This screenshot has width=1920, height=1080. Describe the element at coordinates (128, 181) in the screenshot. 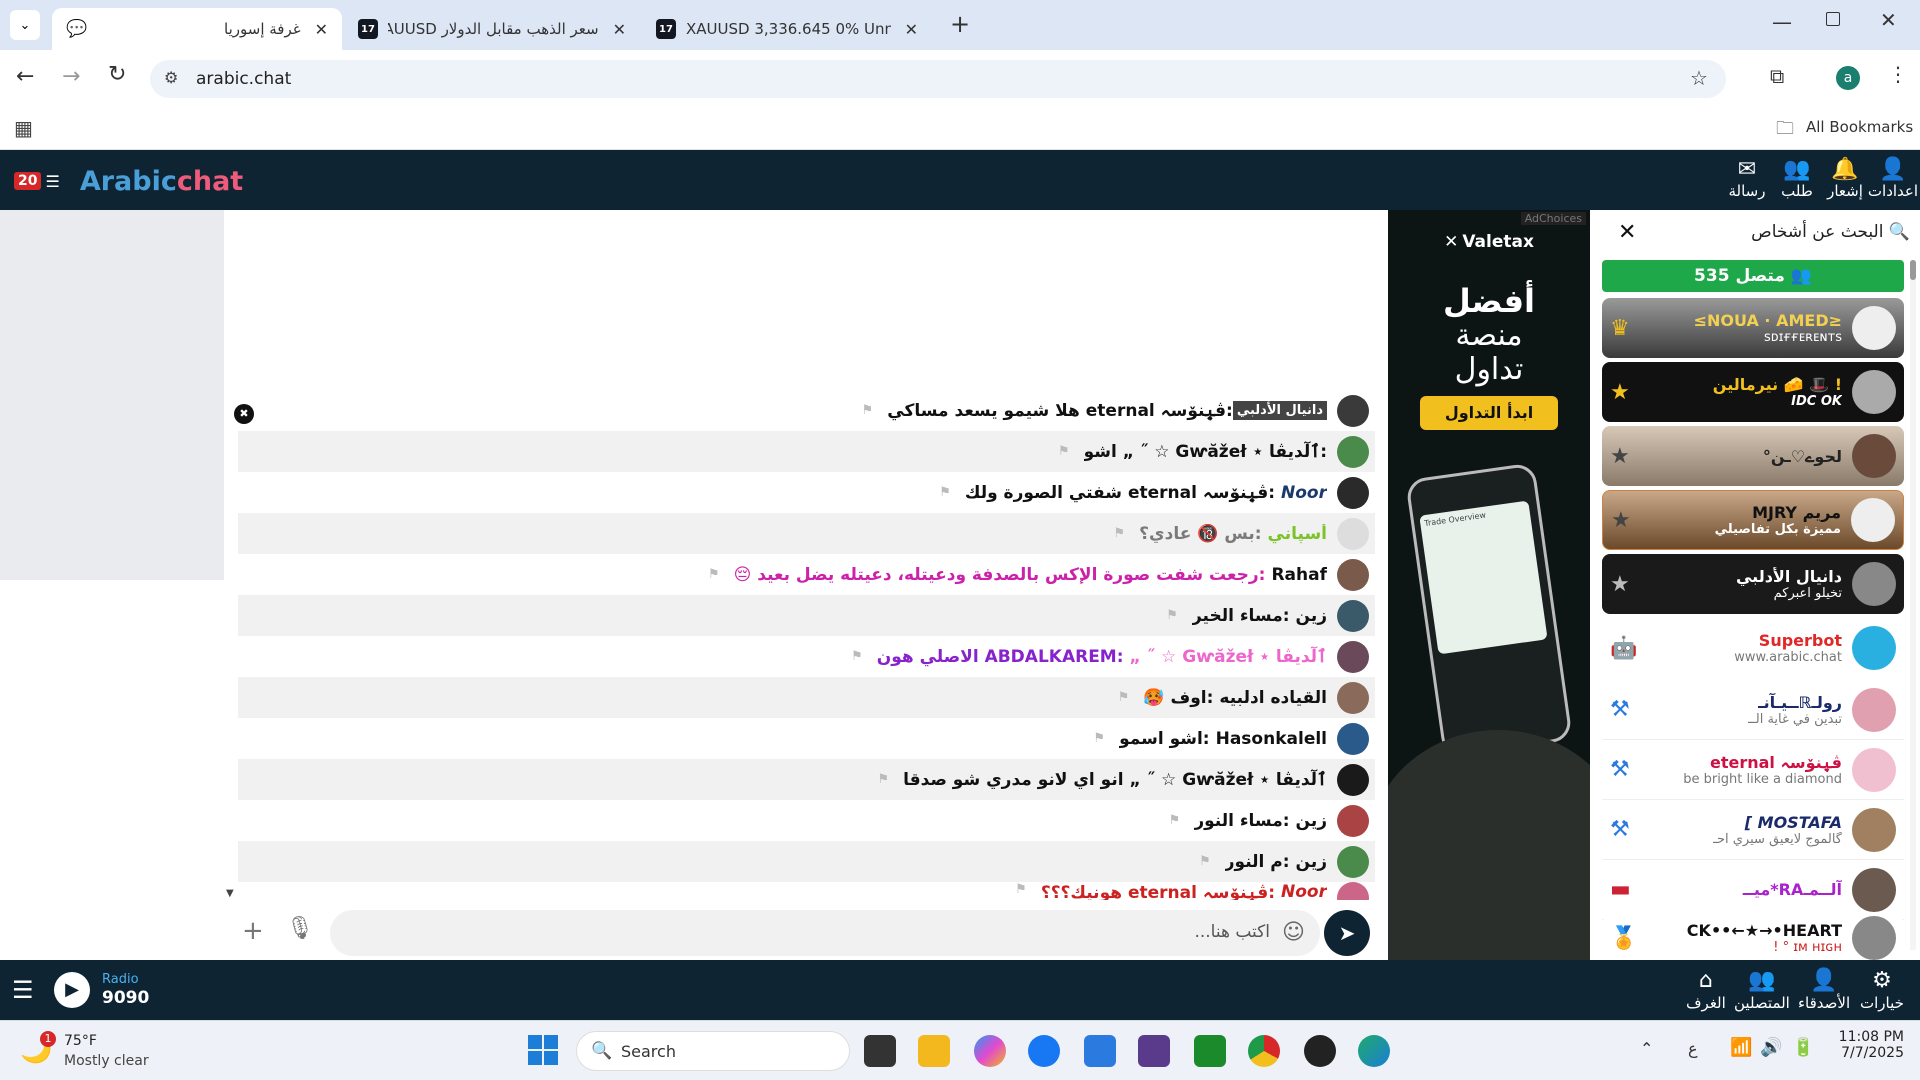

I see `site-logo: 20 ☰ Arabic chat` at that location.